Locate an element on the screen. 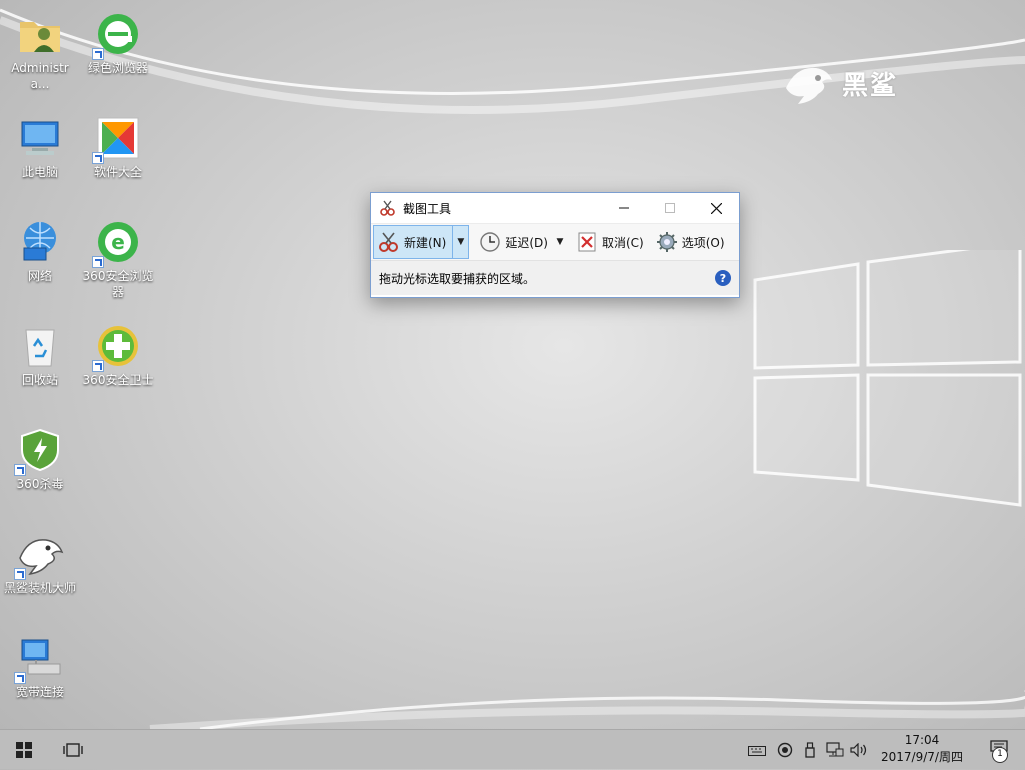 Image resolution: width=1025 pixels, height=770 pixels. speaker-icon is located at coordinates (858, 750).